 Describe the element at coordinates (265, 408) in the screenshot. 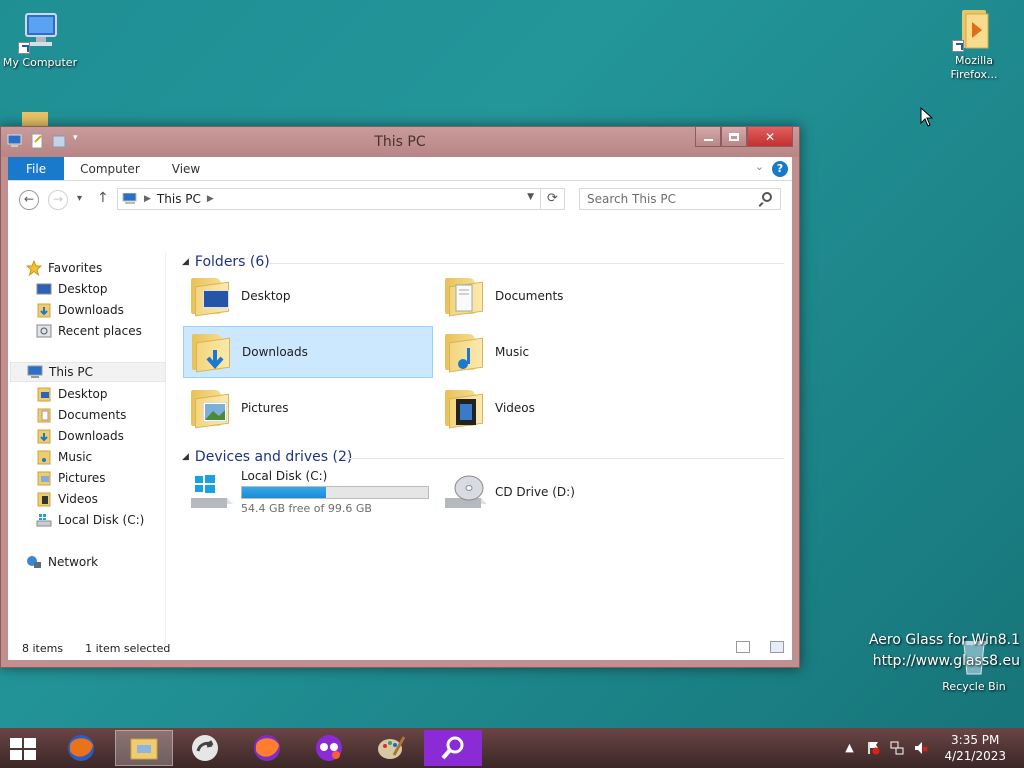

I see `folder-label: Pictures` at that location.